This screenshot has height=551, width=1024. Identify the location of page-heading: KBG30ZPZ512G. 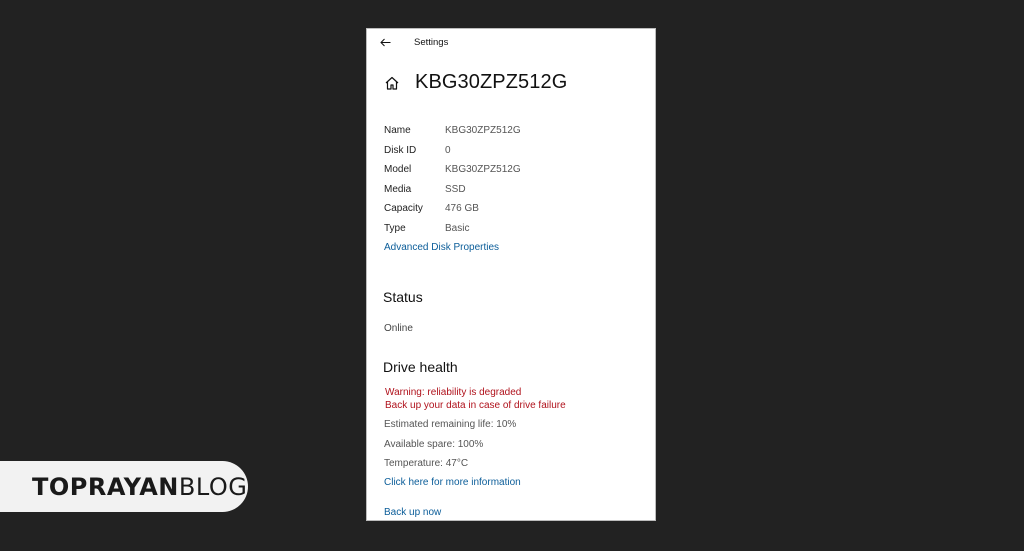
(475, 82).